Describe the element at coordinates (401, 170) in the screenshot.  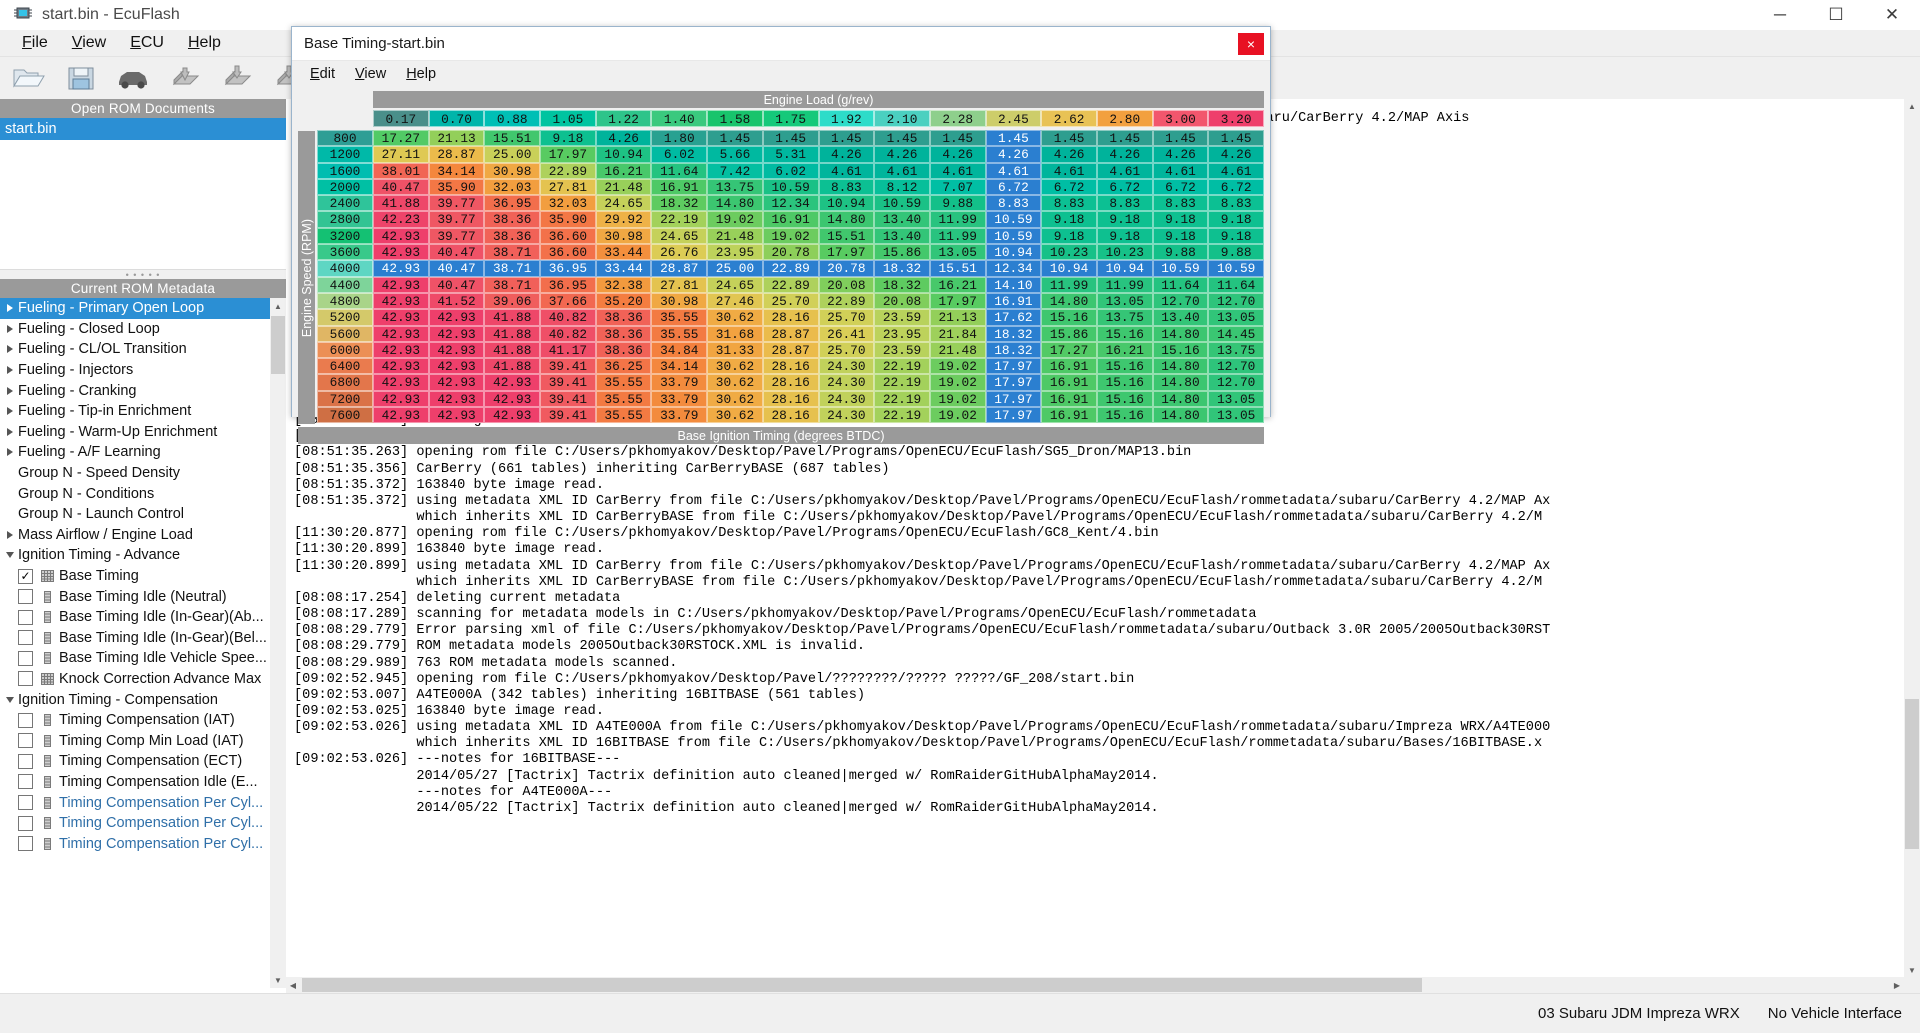
I see `table-cell: 38.01` at that location.